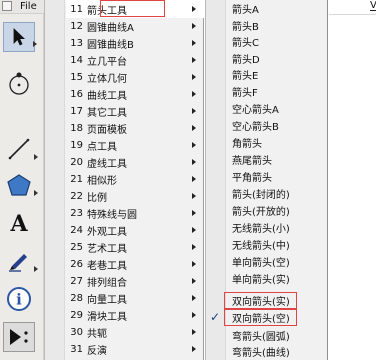  I want to click on menu-item-number: 28, so click(76, 298).